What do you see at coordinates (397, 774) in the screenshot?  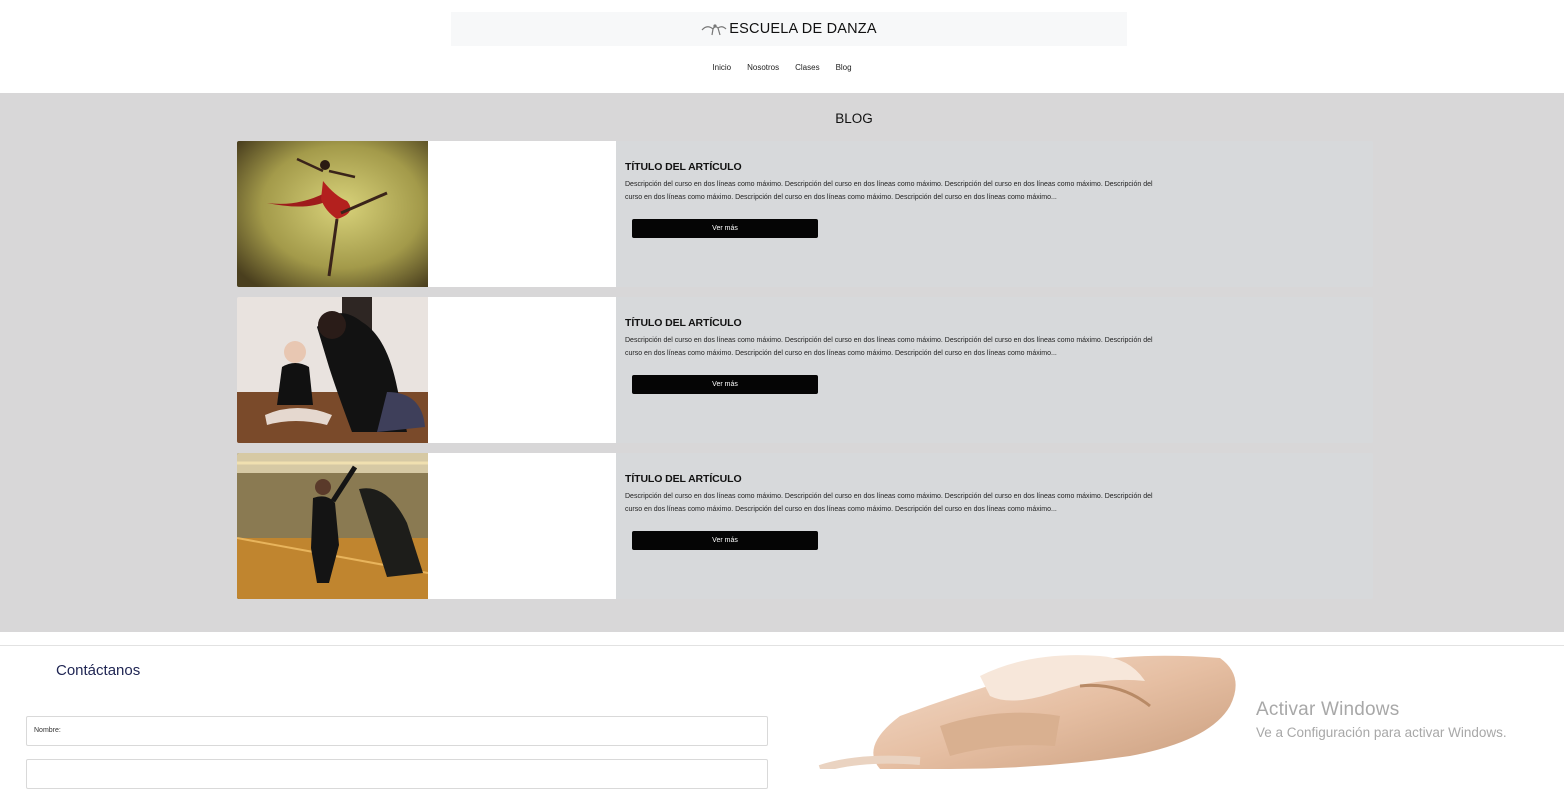 I see `contact-field` at bounding box center [397, 774].